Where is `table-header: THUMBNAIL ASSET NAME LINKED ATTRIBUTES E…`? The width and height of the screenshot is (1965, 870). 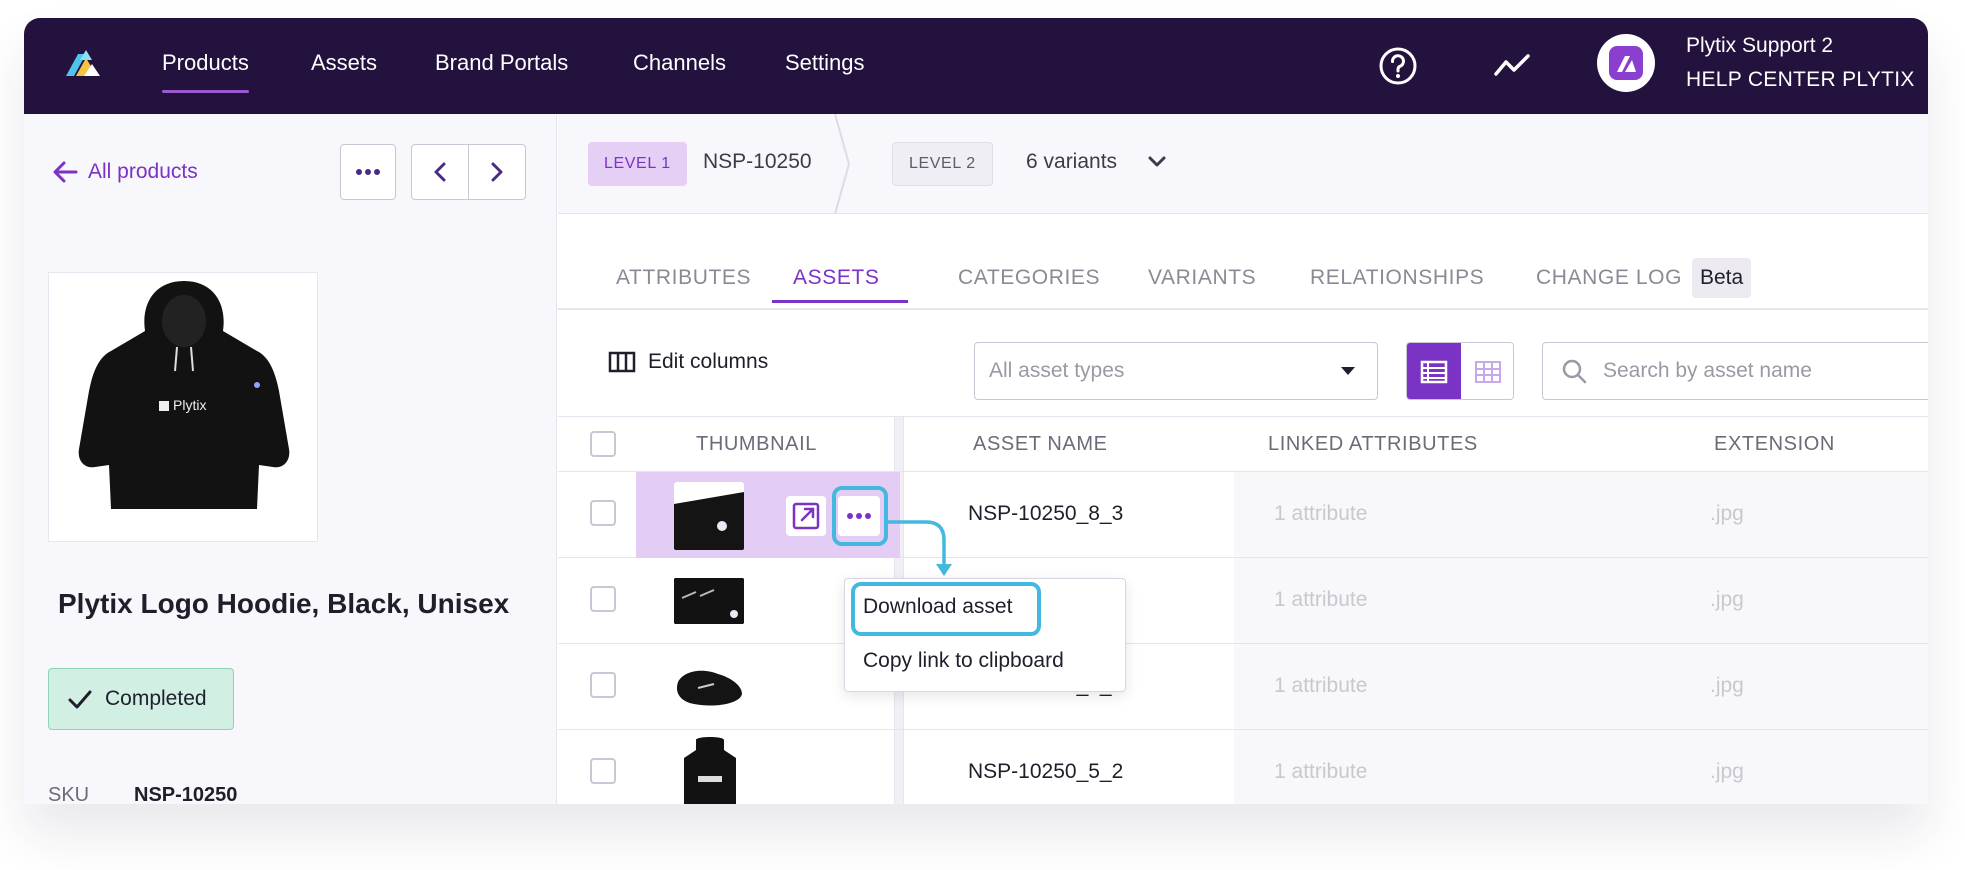
table-header: THUMBNAIL ASSET NAME LINKED ATTRIBUTES E… is located at coordinates (1243, 444).